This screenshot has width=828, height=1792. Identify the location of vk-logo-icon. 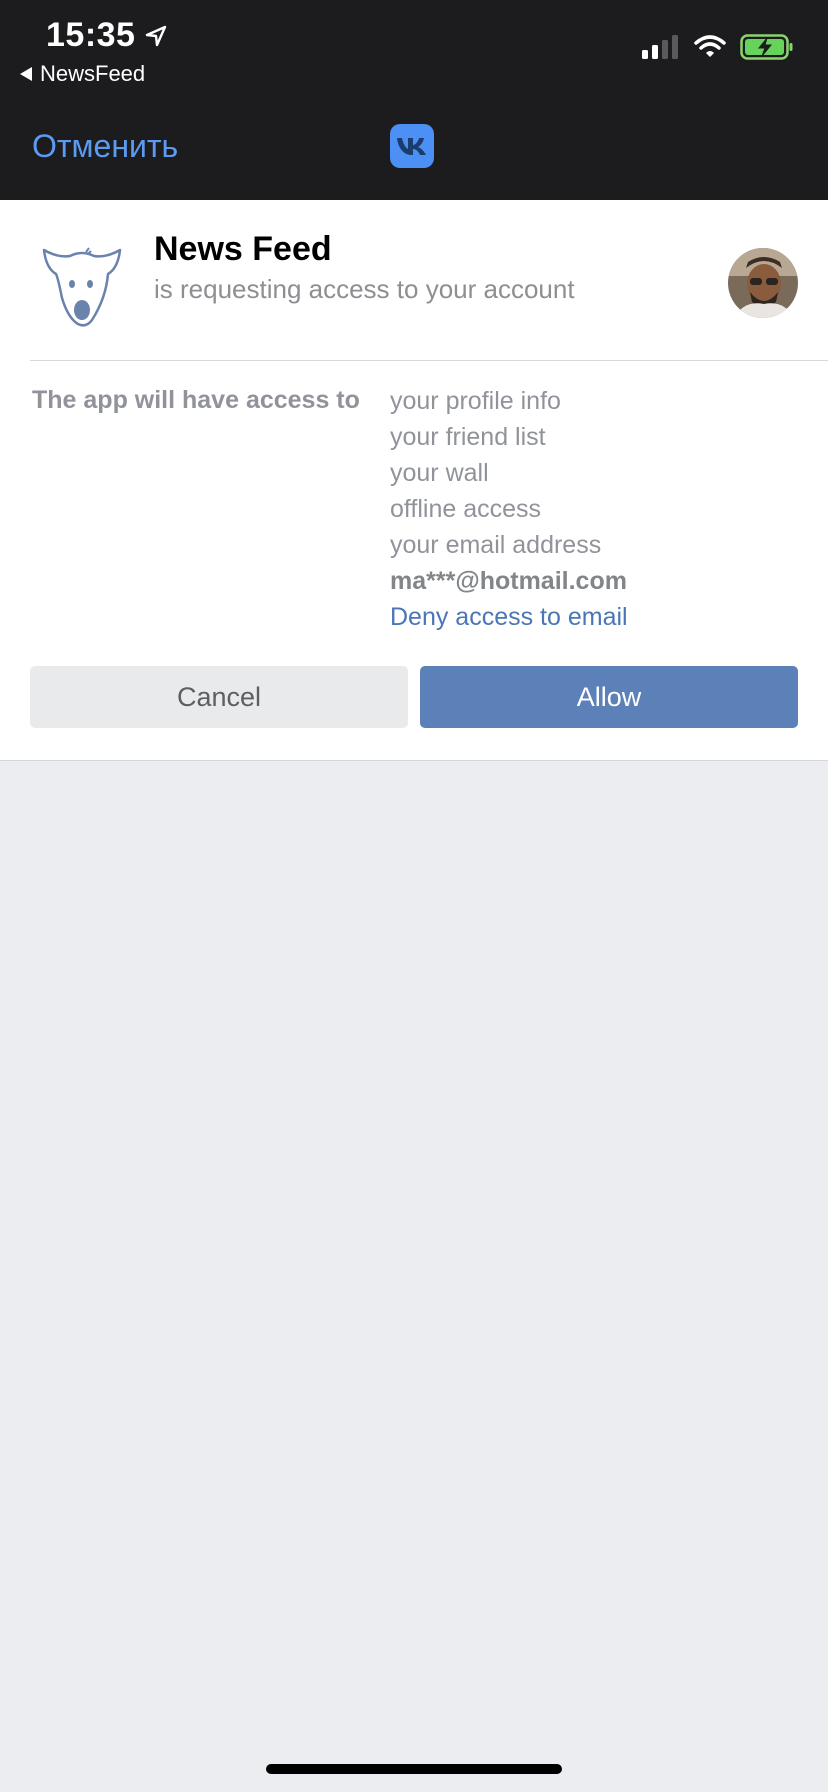
(412, 146).